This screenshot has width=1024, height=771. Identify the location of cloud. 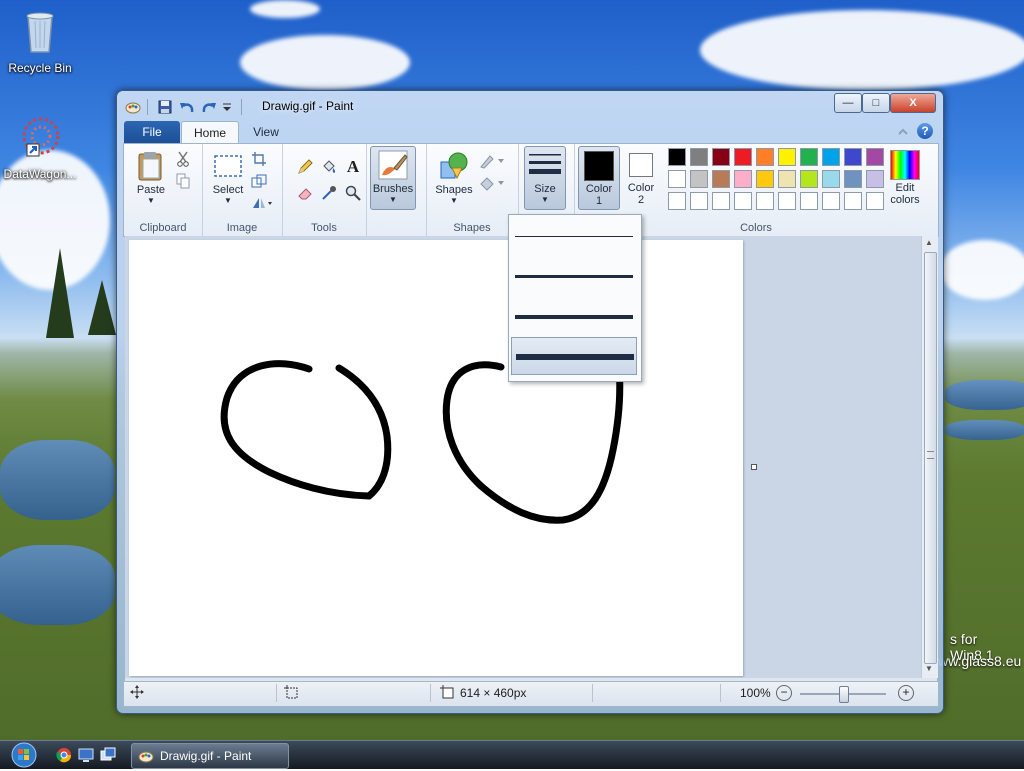
(982, 270).